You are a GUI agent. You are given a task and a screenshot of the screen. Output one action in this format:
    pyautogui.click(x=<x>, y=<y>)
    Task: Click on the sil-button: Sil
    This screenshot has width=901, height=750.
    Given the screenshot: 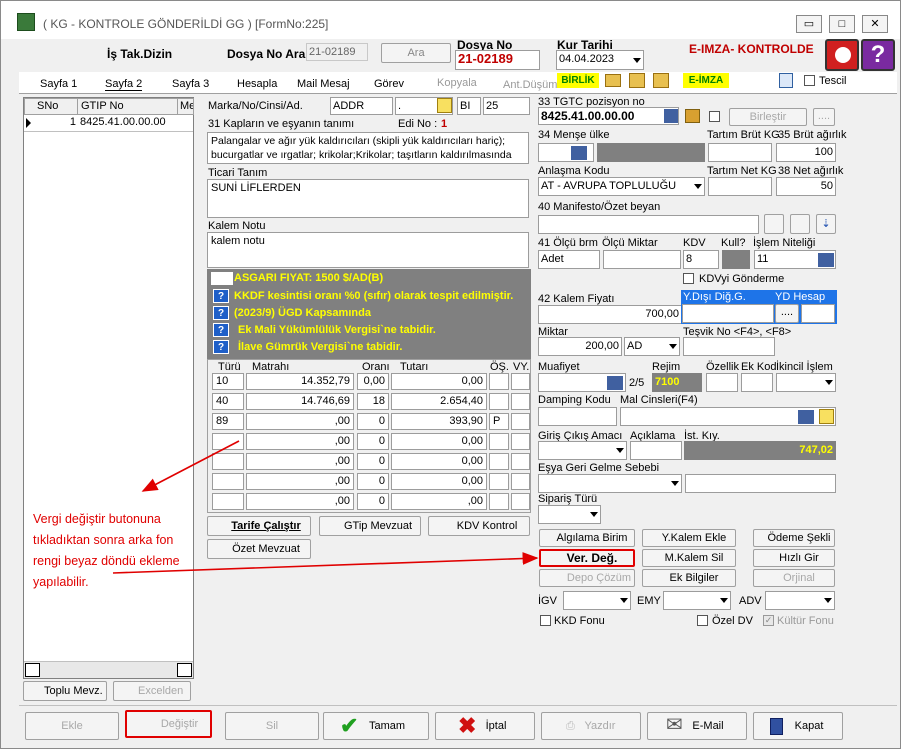 What is the action you would take?
    pyautogui.click(x=272, y=726)
    